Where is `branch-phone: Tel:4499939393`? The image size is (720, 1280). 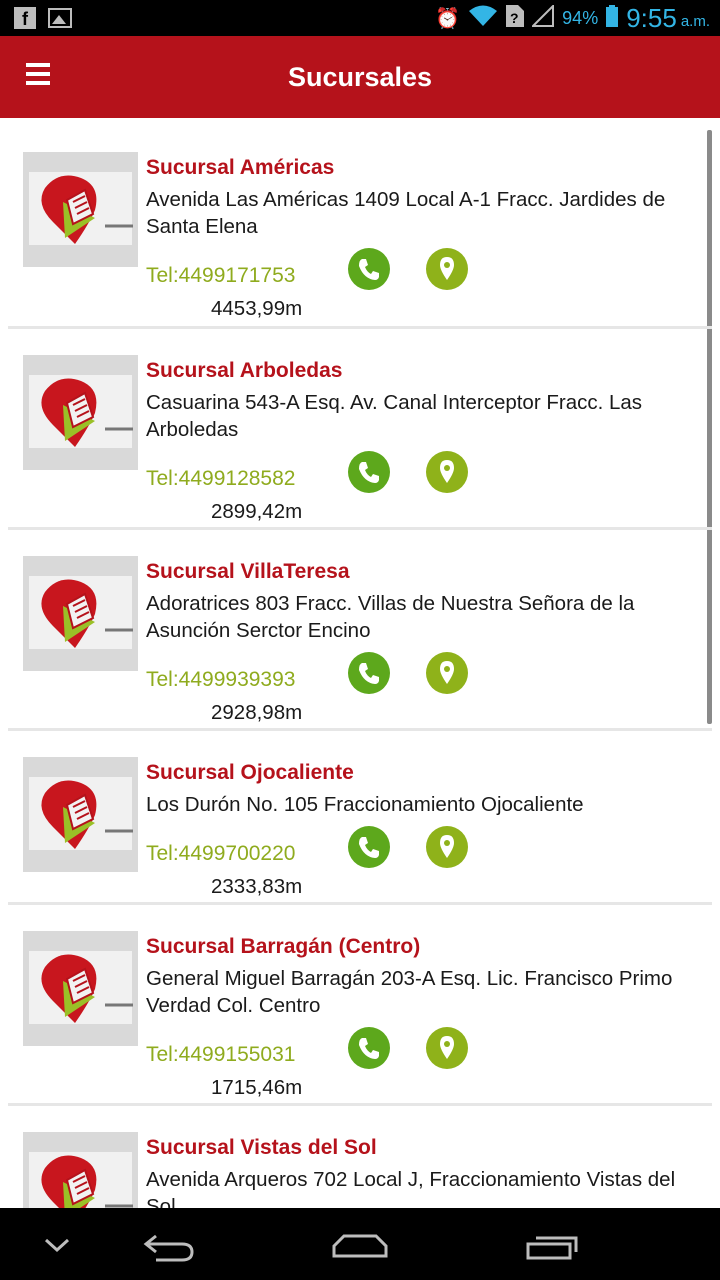 branch-phone: Tel:4499939393 is located at coordinates (220, 680).